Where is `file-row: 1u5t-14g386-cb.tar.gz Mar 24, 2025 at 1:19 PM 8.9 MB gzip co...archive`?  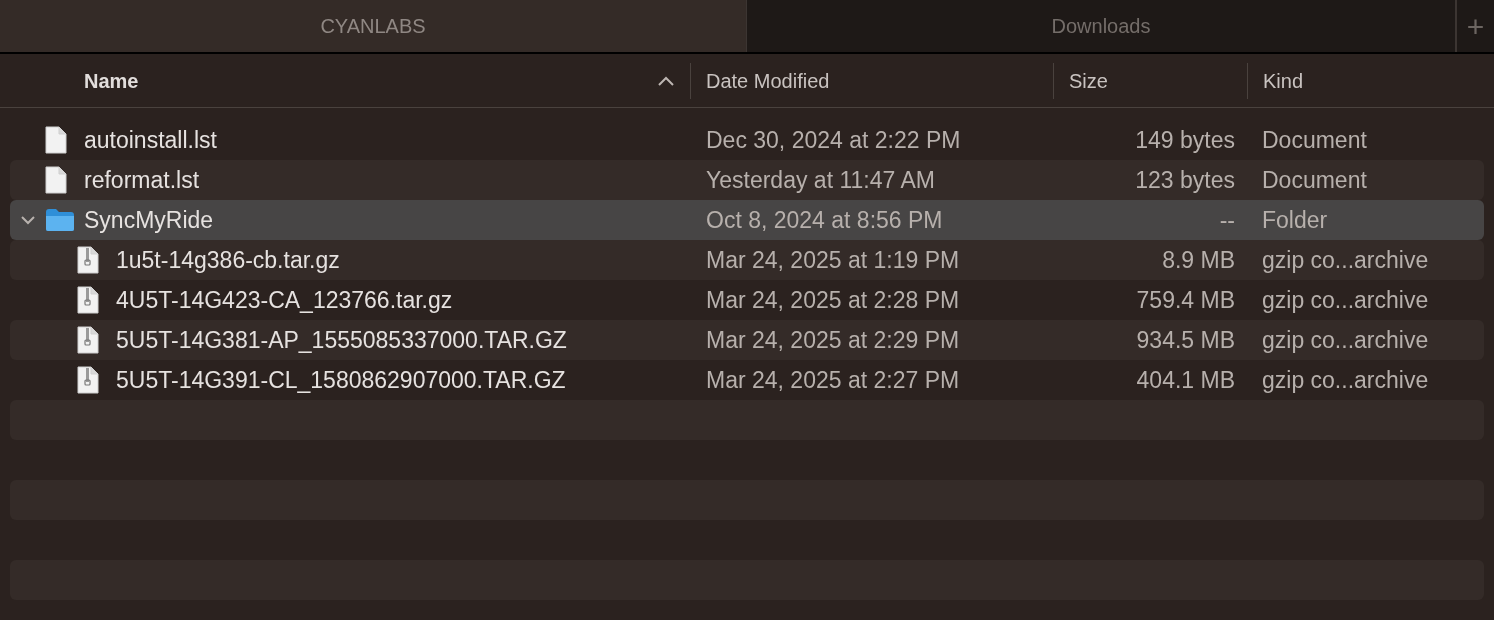 file-row: 1u5t-14g386-cb.tar.gz Mar 24, 2025 at 1:19 PM 8.9 MB gzip co...archive is located at coordinates (747, 260).